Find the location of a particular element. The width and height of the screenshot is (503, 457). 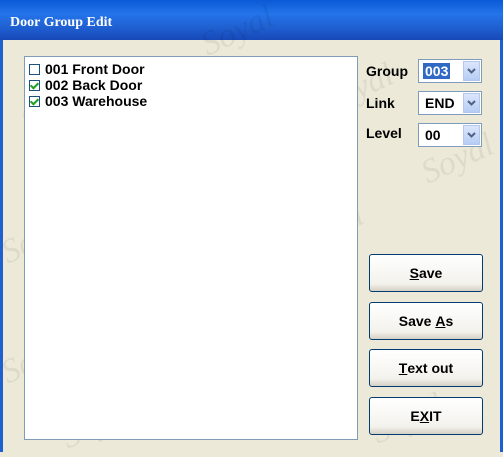

group-value: 003 is located at coordinates (437, 71).